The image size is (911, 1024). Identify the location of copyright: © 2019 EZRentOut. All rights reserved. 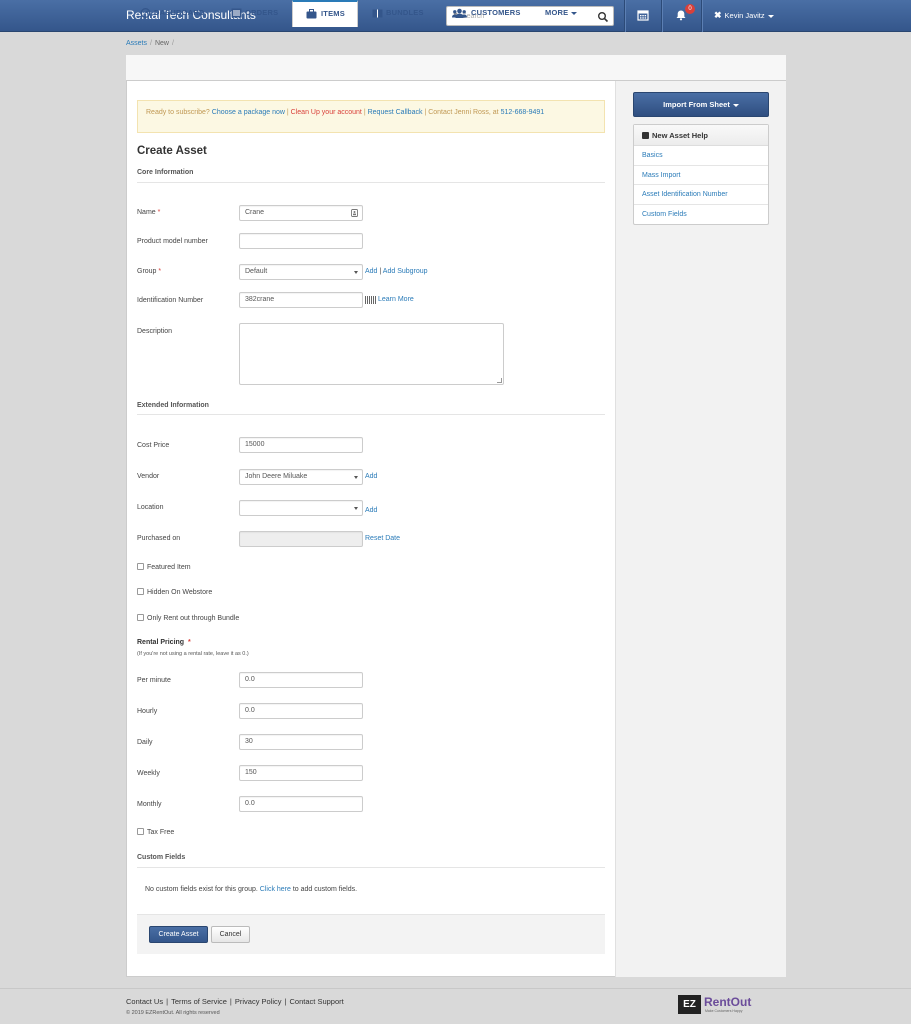
(173, 1013).